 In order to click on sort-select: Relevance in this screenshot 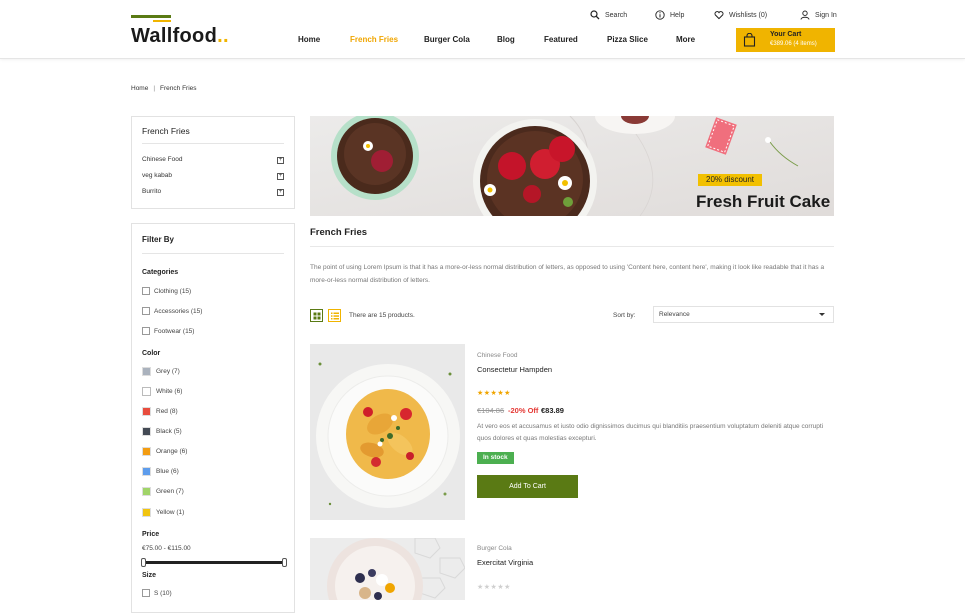, I will do `click(743, 314)`.